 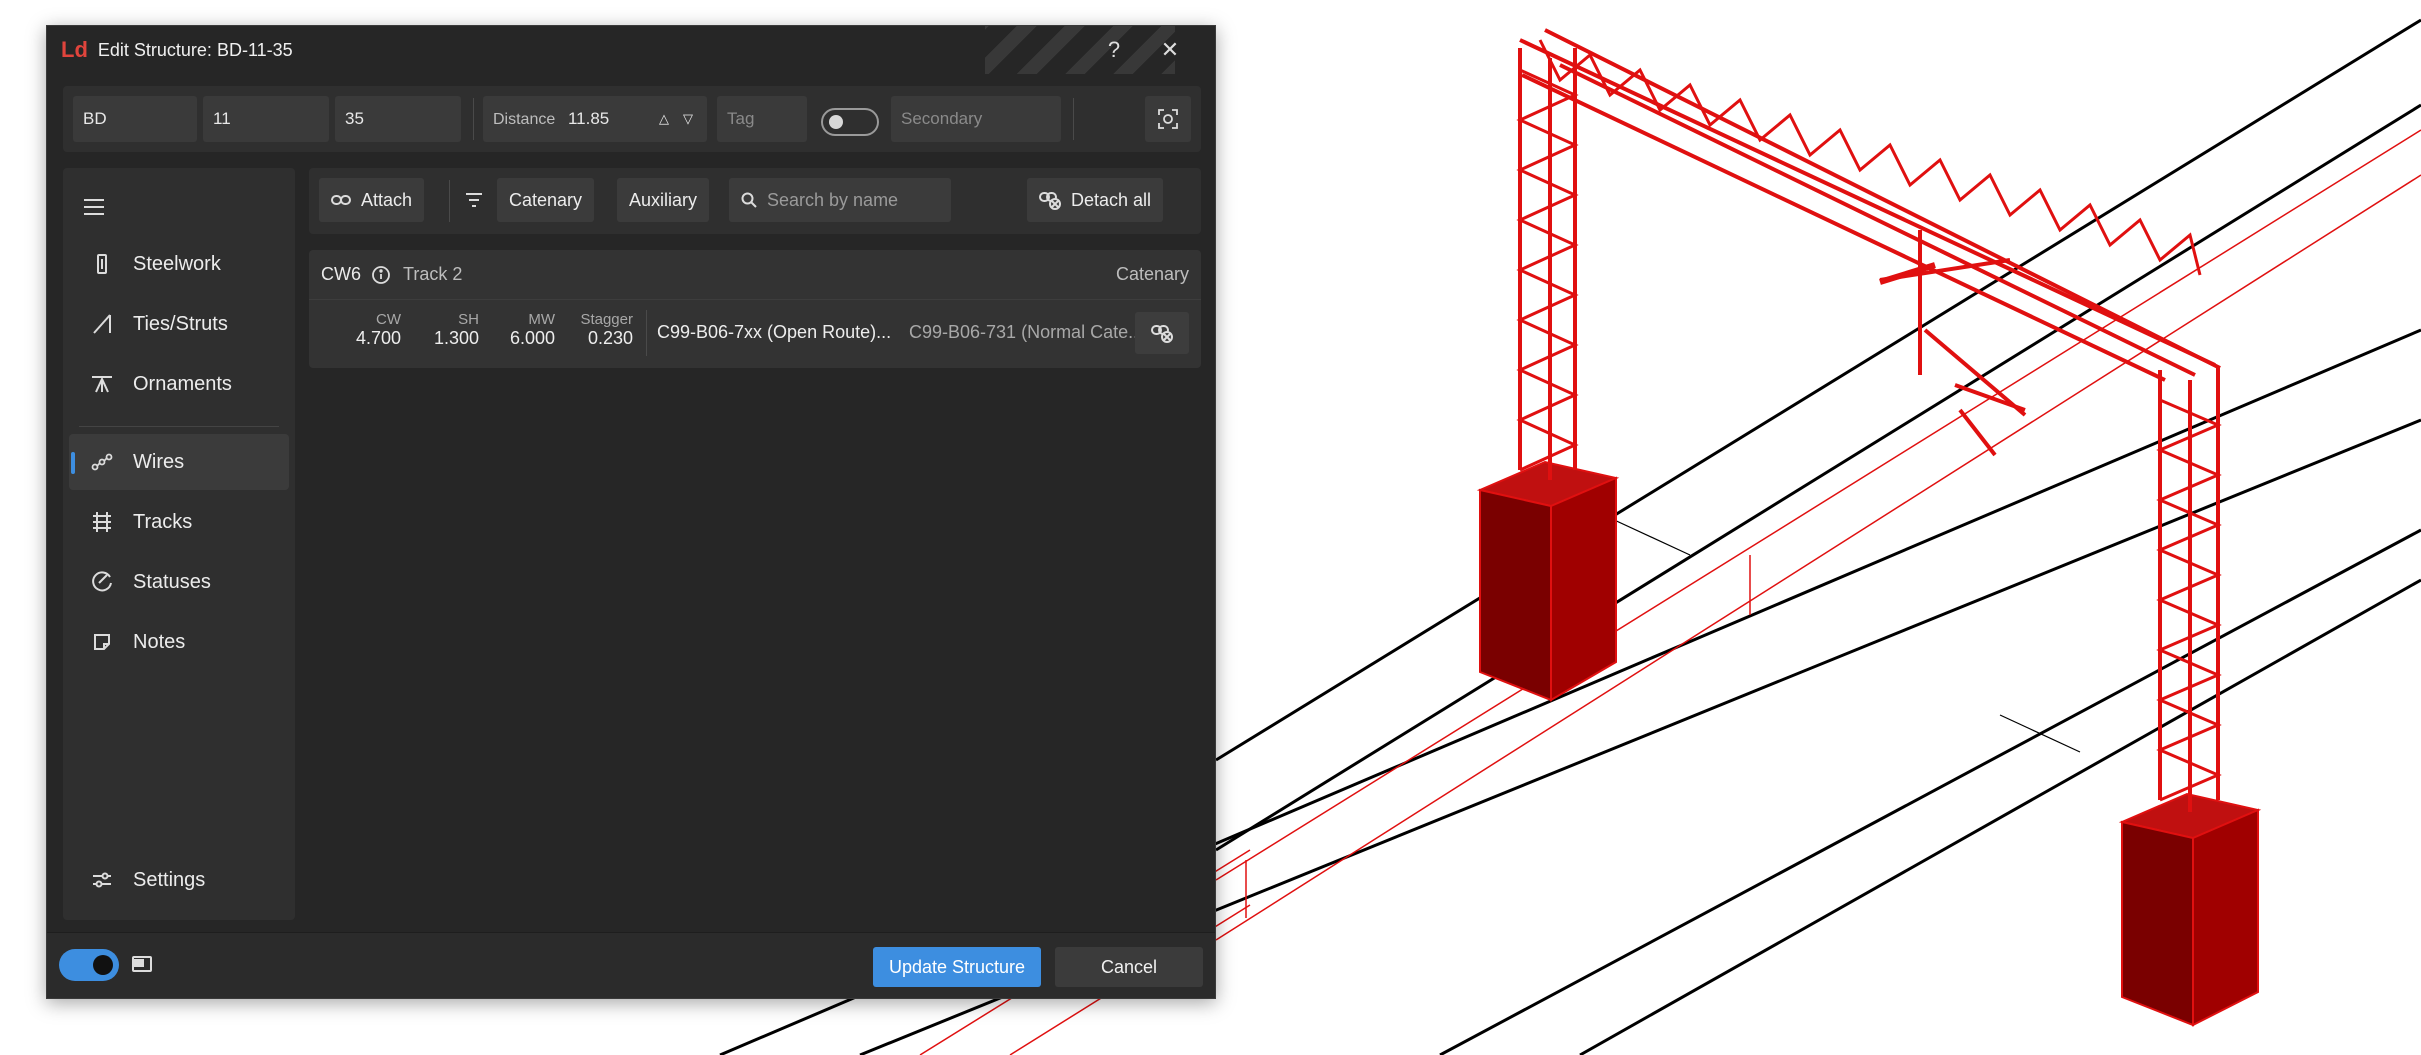 I want to click on help-button: ?, so click(x=1114, y=50).